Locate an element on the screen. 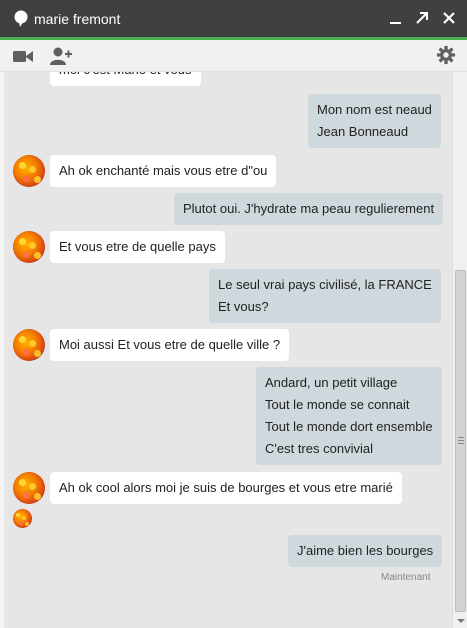  message-incoming: Et vous etre de quelle pays is located at coordinates (137, 247).